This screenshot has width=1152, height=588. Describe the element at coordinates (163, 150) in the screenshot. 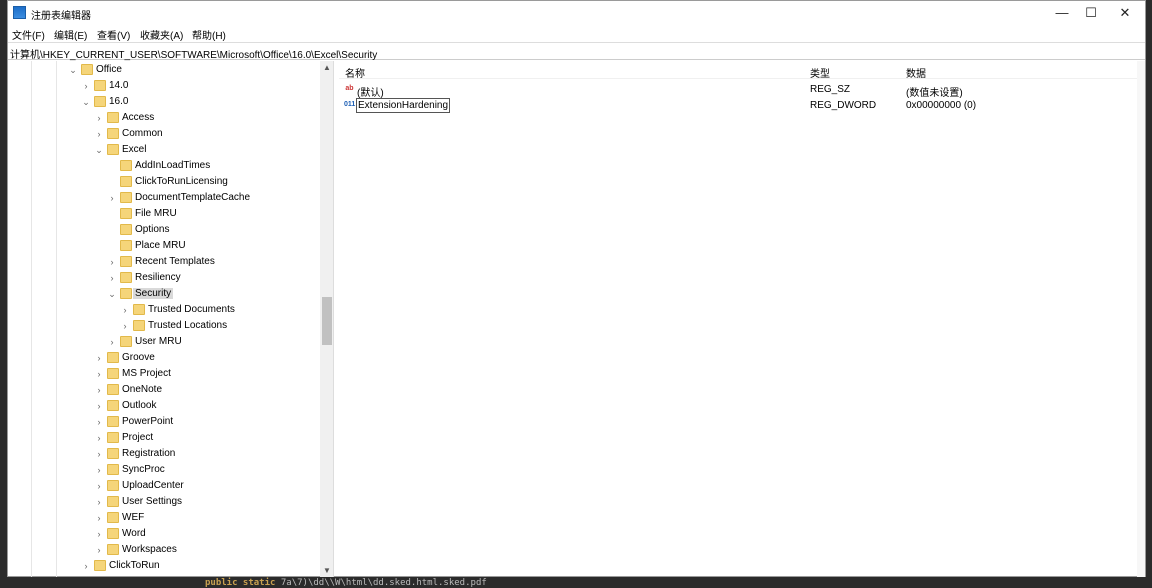

I see `tree-item-excel: ⌄ Excel` at that location.